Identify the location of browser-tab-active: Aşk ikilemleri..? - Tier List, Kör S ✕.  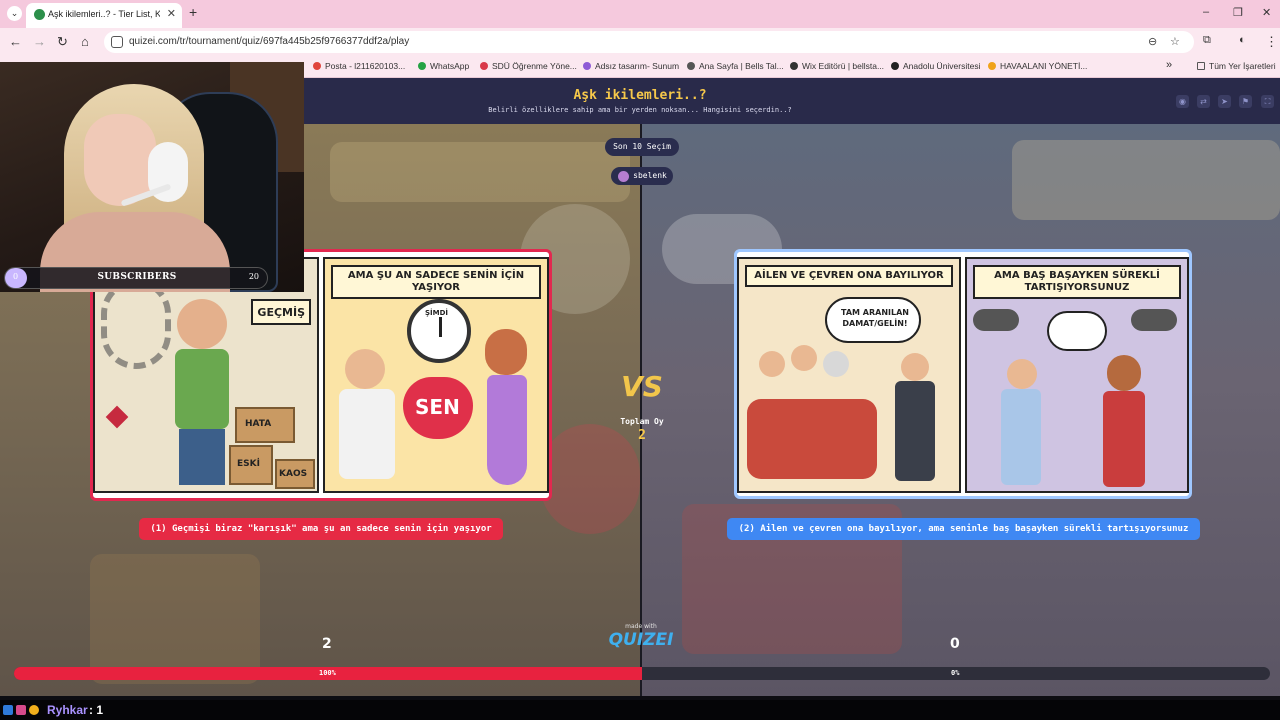
(104, 15).